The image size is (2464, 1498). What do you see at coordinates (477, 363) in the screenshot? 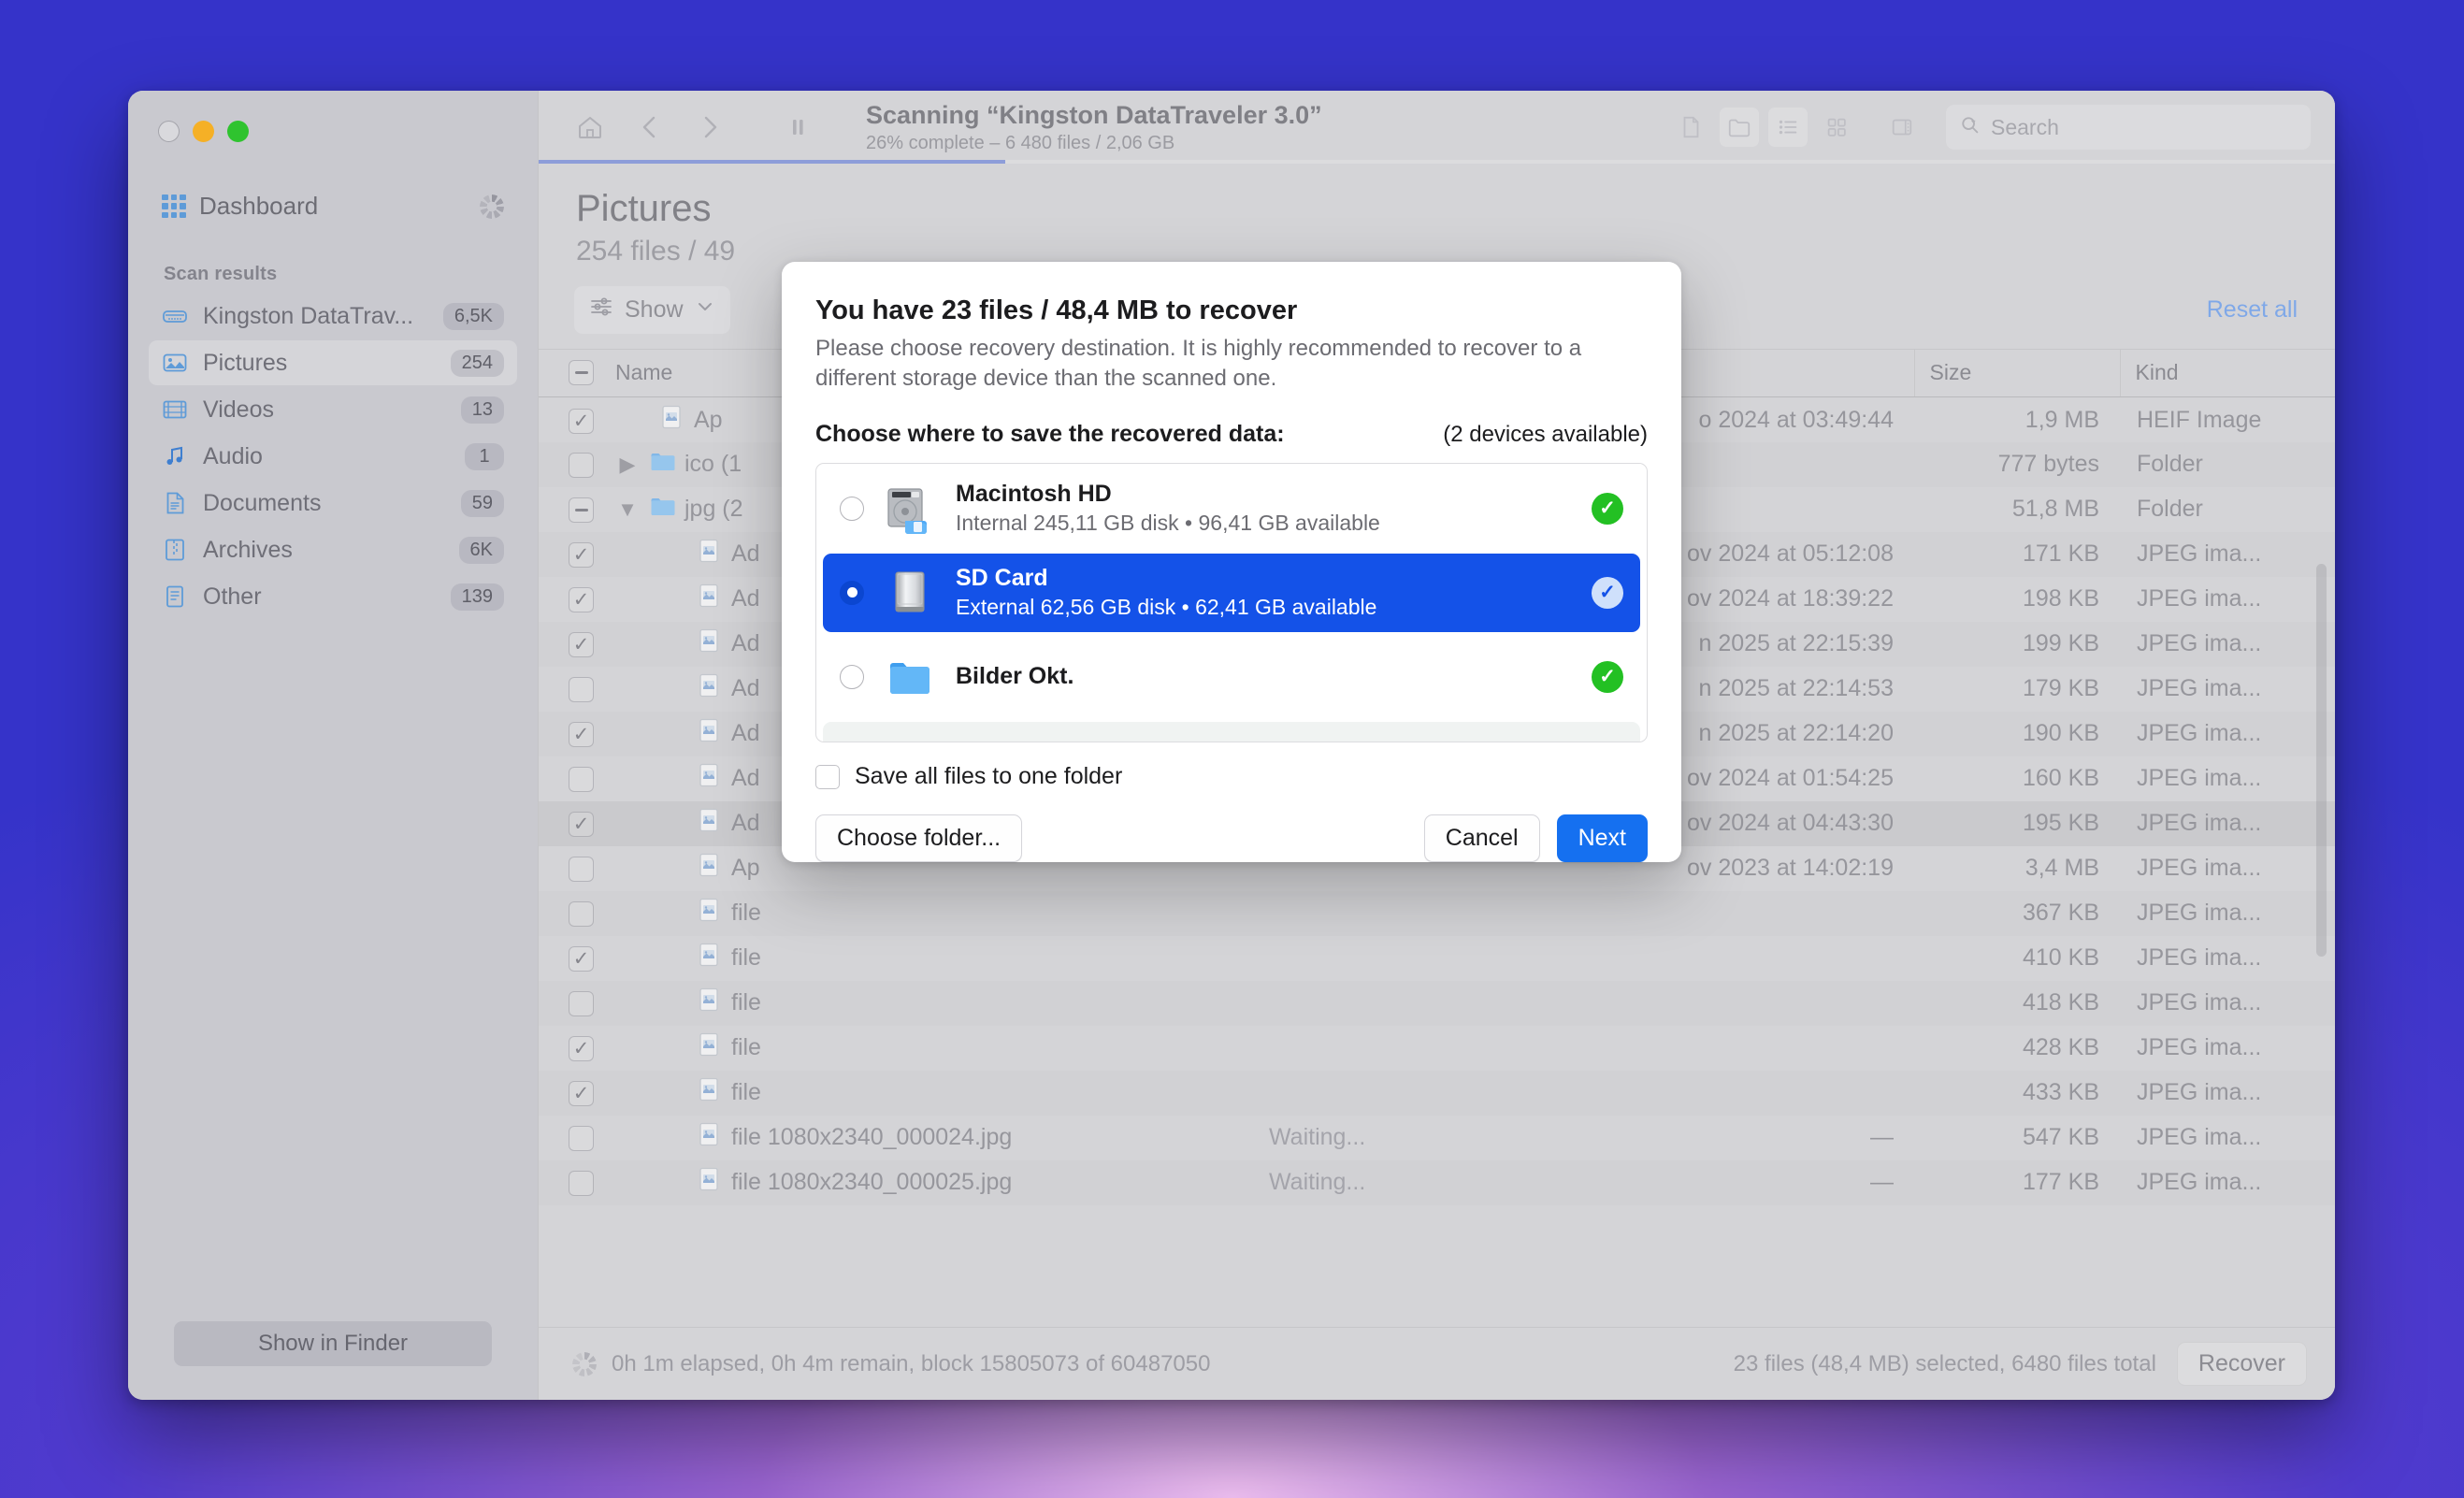
I see `sidebar-item-badge: 254` at bounding box center [477, 363].